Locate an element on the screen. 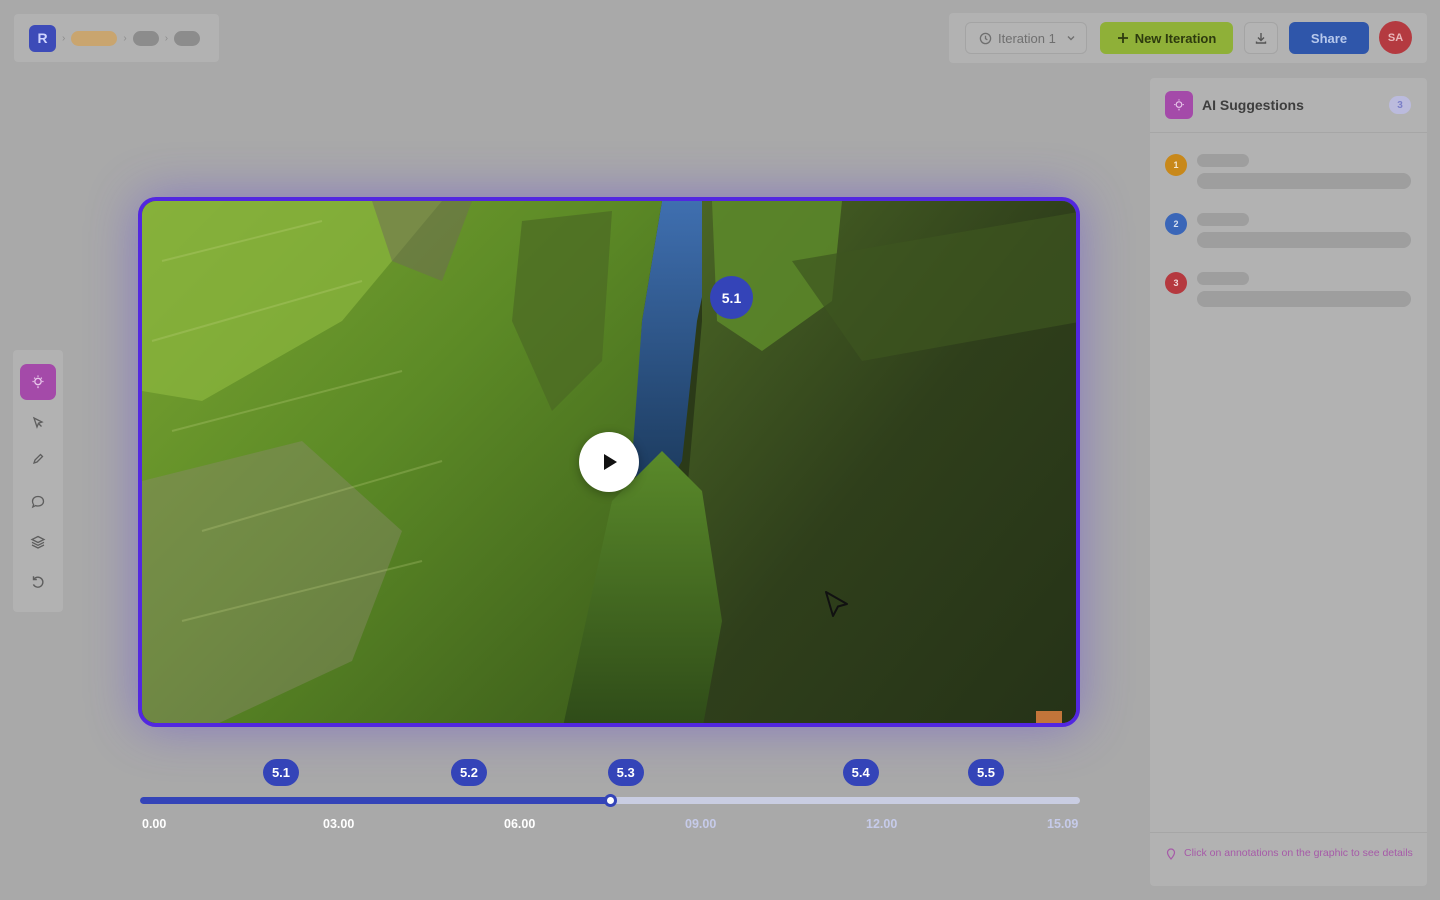 This screenshot has width=1440, height=900. timeline-tick: 03.00 is located at coordinates (339, 824).